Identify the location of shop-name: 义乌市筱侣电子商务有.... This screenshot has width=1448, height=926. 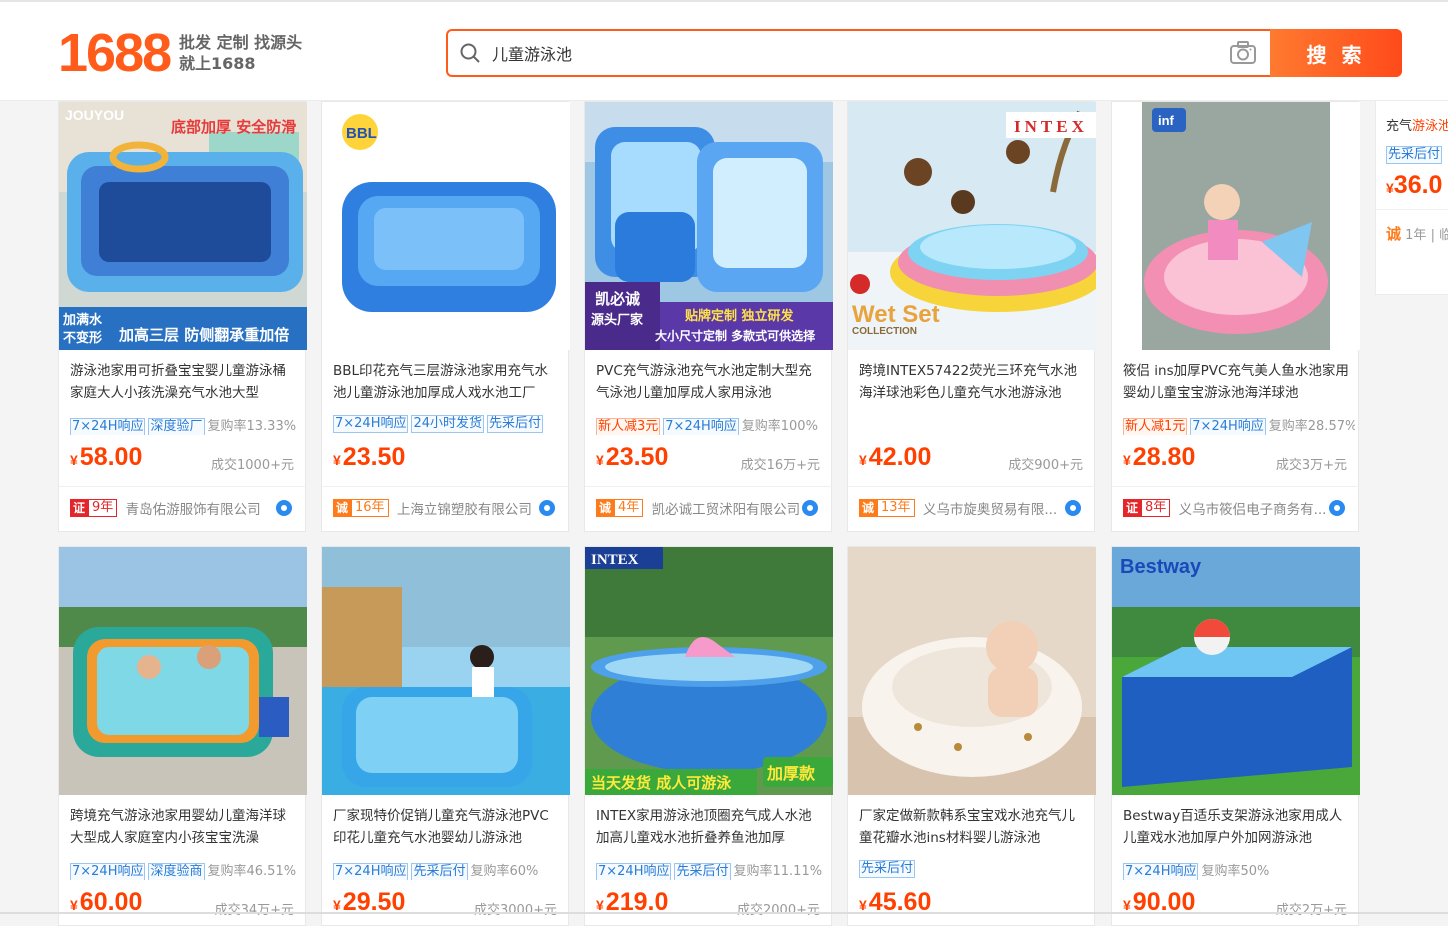
(1253, 508).